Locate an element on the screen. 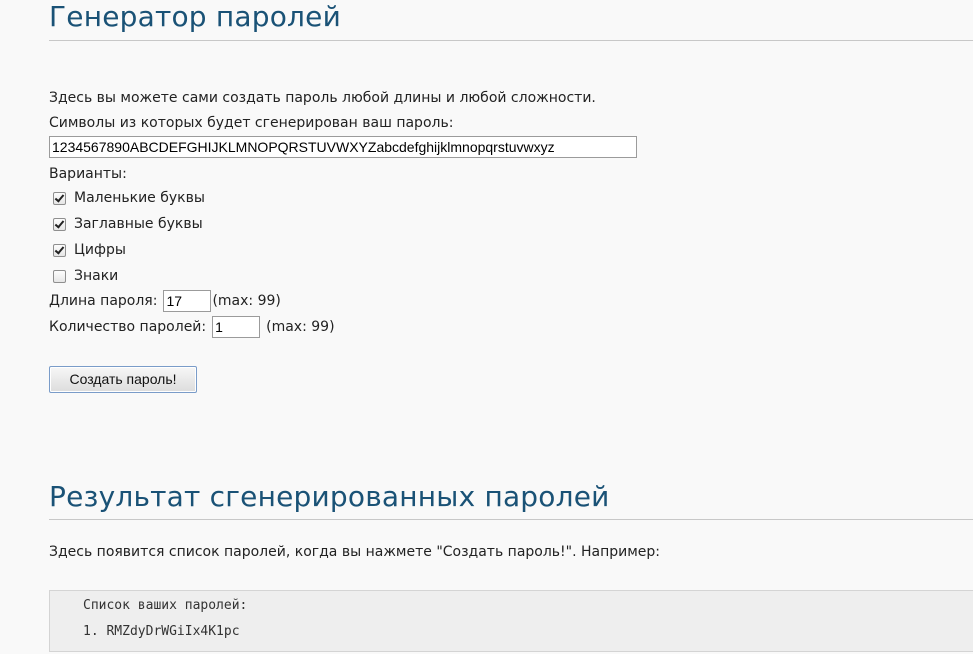 The height and width of the screenshot is (654, 973). count-row: Количество паролей: 1 (max: 99) is located at coordinates (192, 327).